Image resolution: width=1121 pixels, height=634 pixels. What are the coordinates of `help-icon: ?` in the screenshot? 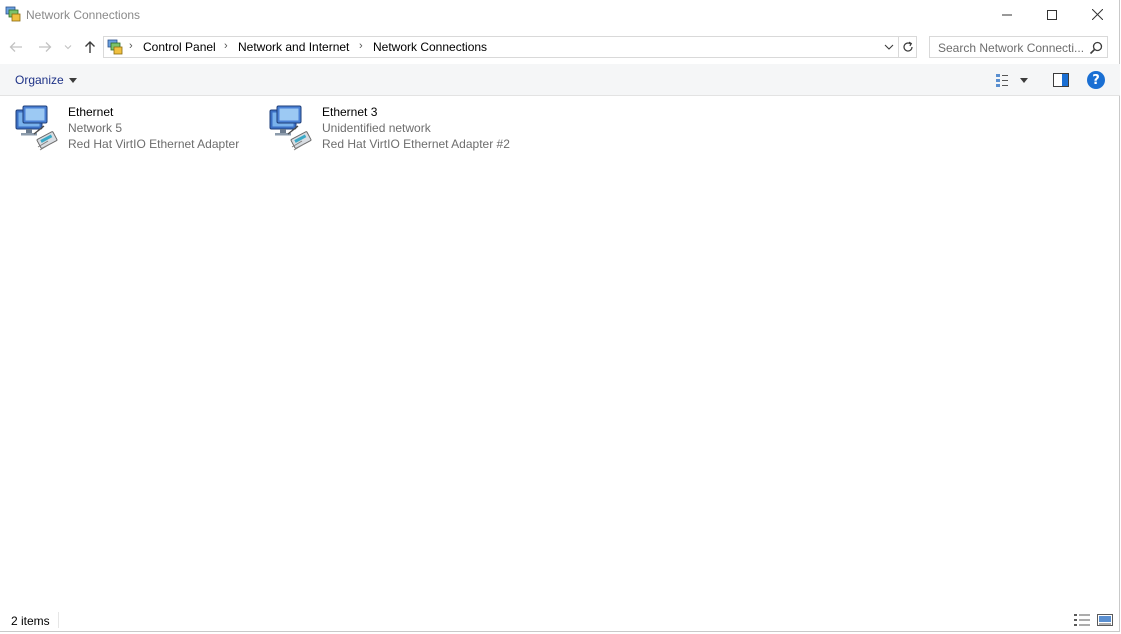 It's located at (1096, 80).